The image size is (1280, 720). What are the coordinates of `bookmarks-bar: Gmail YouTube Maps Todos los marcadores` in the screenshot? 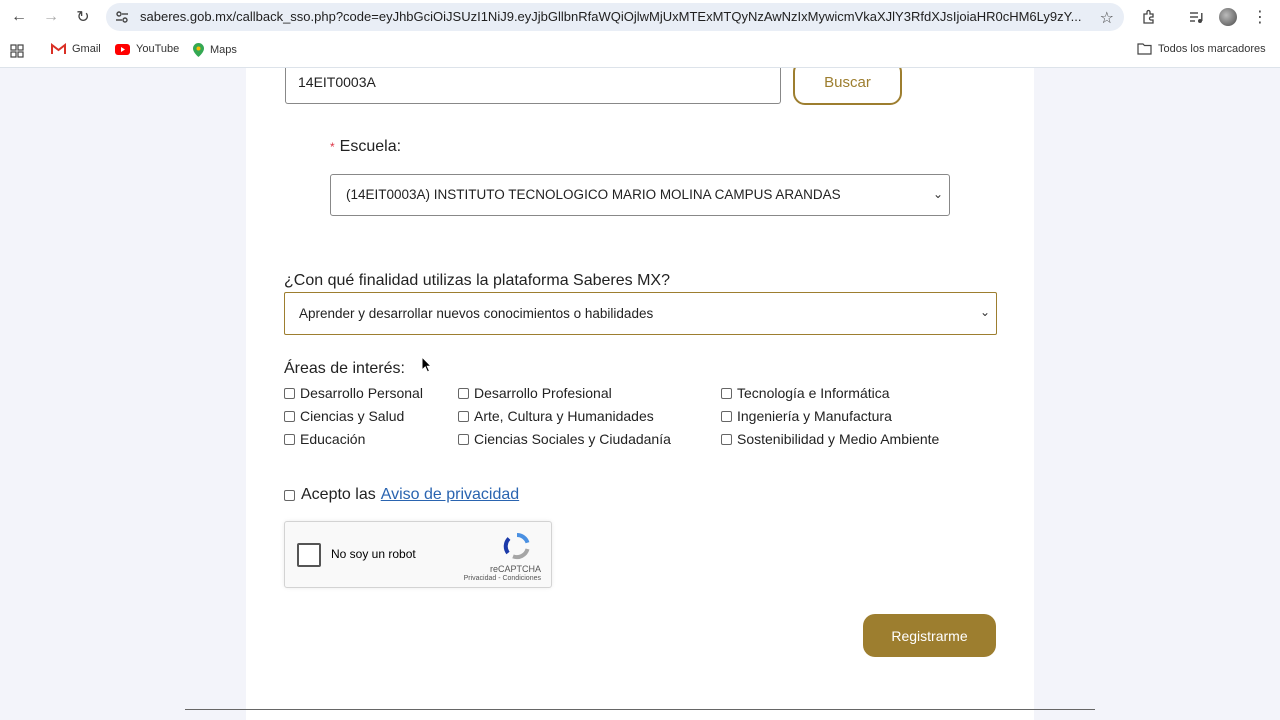 It's located at (640, 51).